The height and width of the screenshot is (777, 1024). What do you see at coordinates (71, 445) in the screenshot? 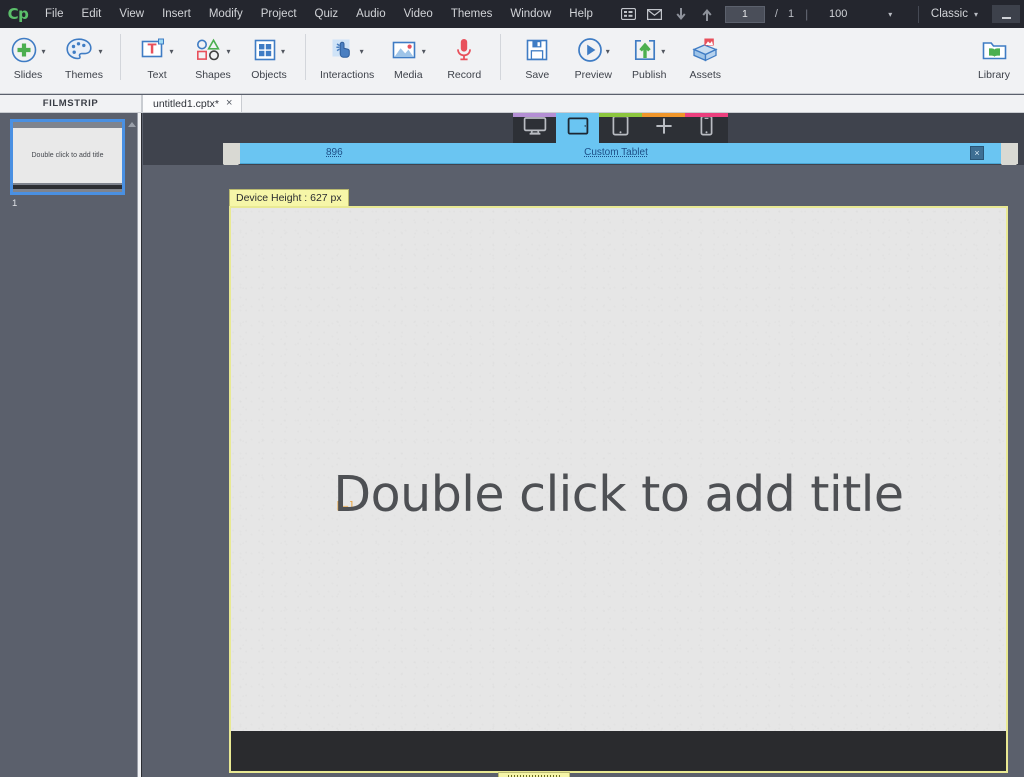
I see `filmstrip-panel: Double click to add title 1` at bounding box center [71, 445].